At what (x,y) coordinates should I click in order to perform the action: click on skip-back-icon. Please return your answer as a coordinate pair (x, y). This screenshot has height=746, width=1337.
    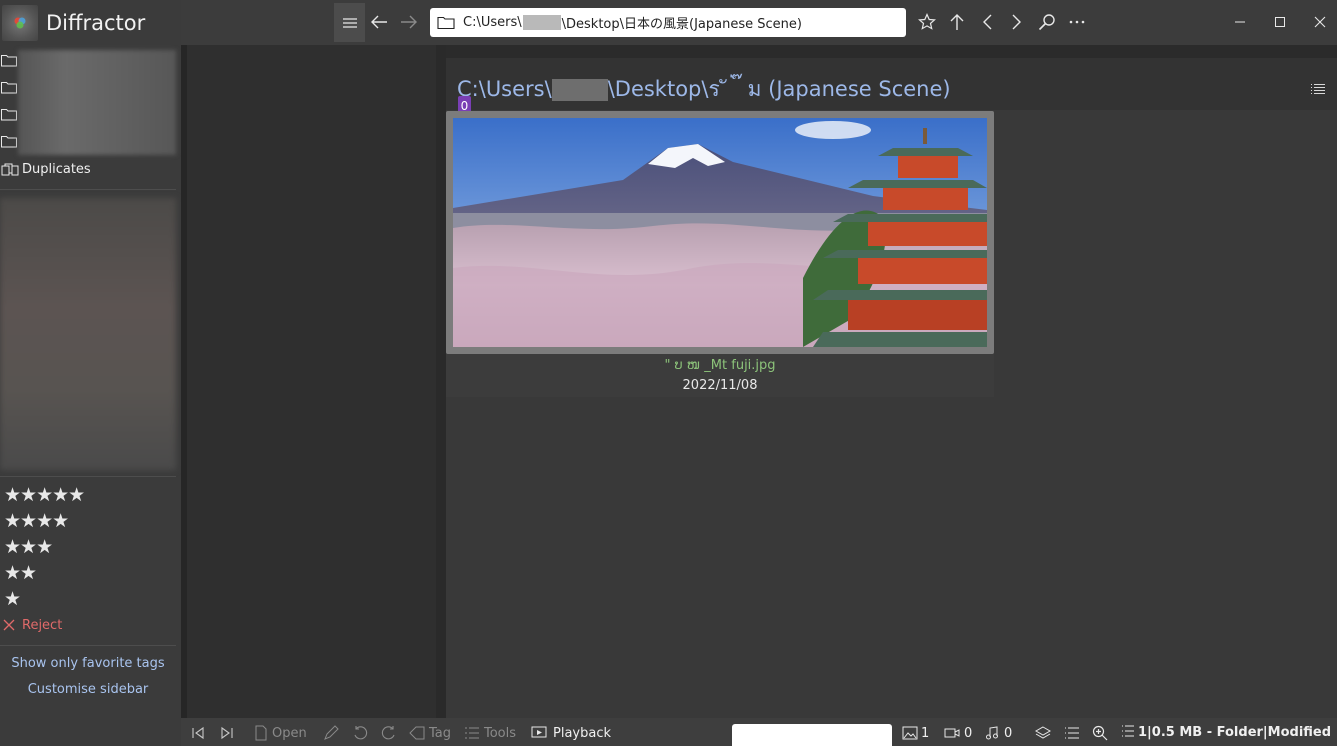
    Looking at the image, I should click on (198, 733).